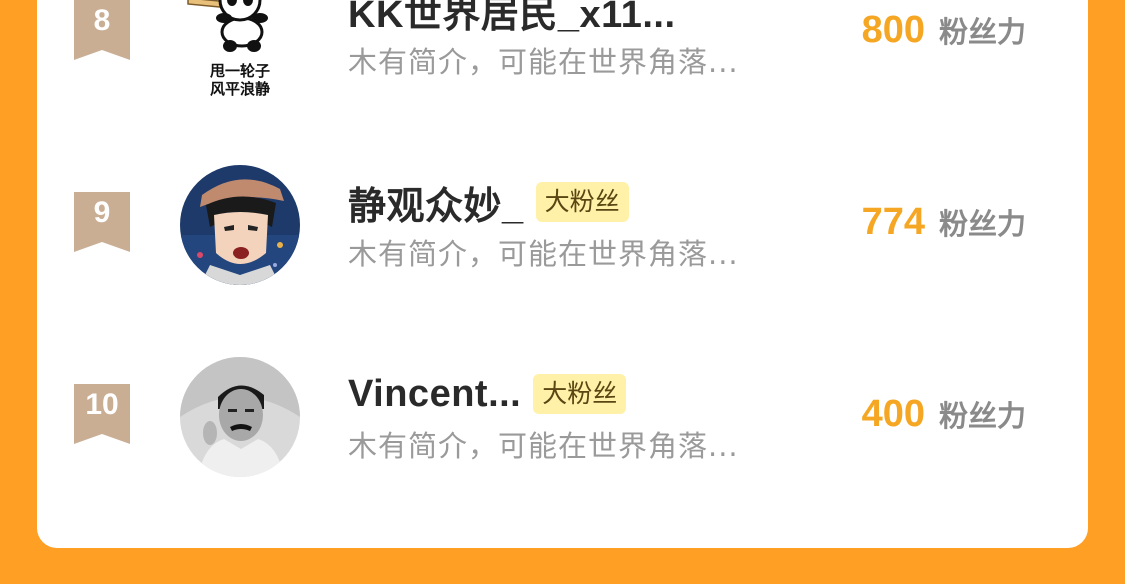  I want to click on rank-number: 10, so click(102, 404).